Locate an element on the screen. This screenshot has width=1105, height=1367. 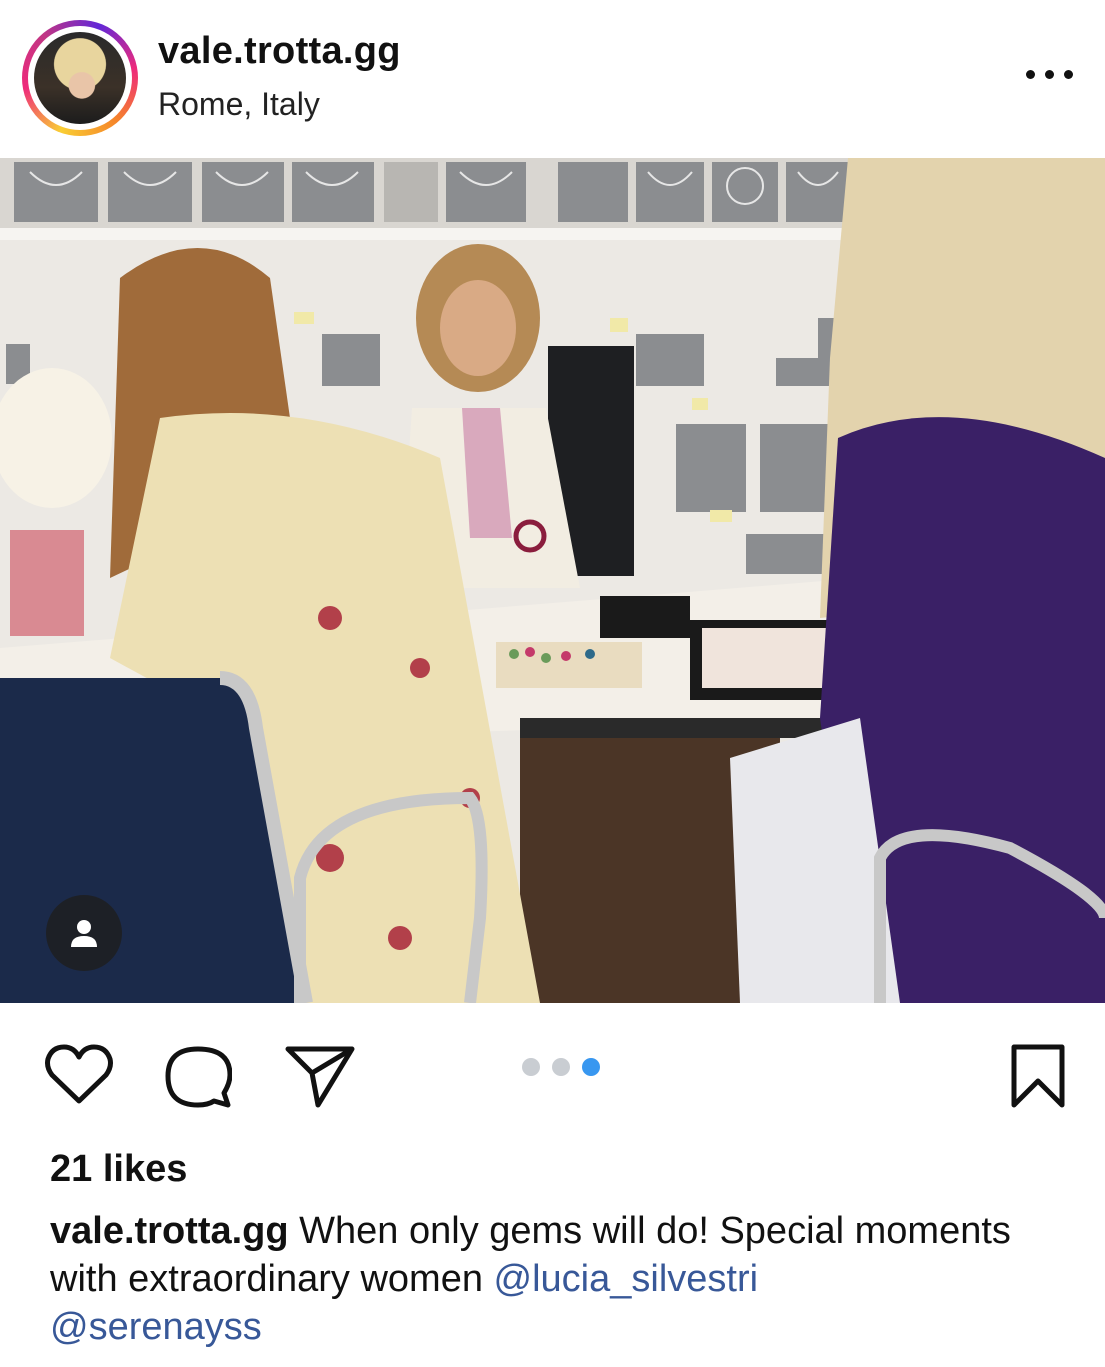
post-username: vale.trotta.gg is located at coordinates (279, 51).